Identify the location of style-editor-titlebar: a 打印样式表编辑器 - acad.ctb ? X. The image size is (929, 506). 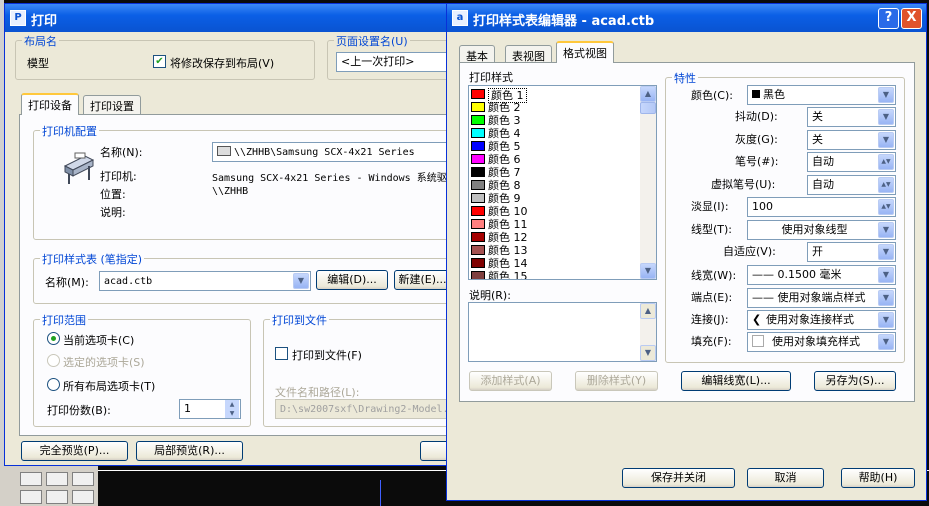
(686, 18).